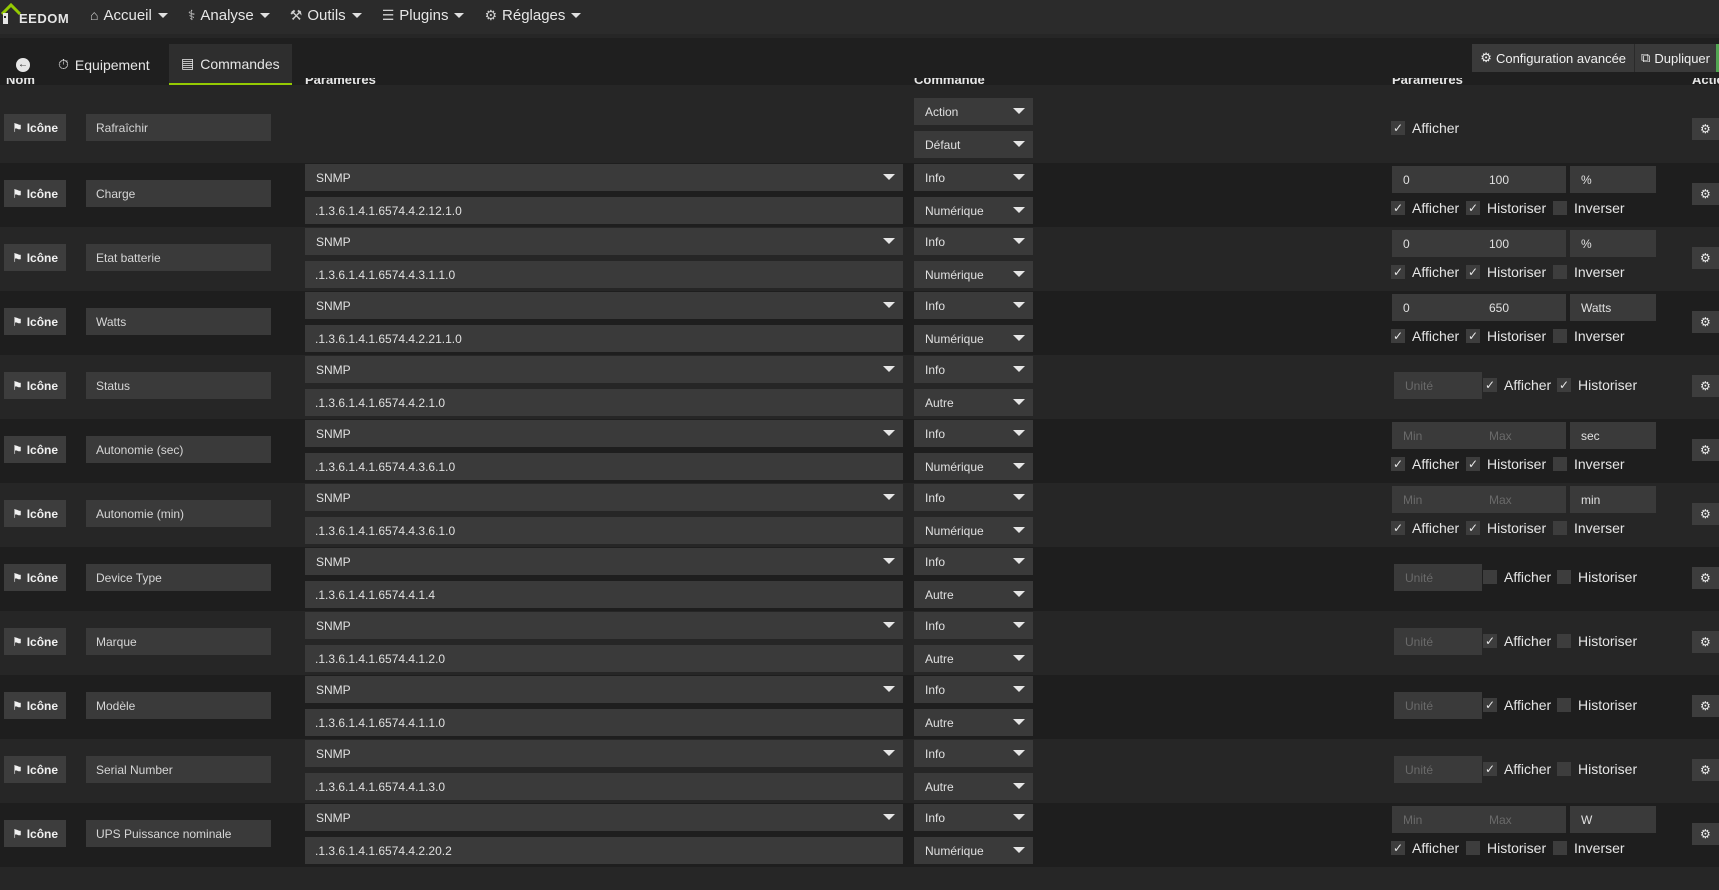 This screenshot has width=1719, height=890. What do you see at coordinates (604, 850) in the screenshot?
I see `oid-input: .1.3.6.1.4.1.6574.4.2.20.2` at bounding box center [604, 850].